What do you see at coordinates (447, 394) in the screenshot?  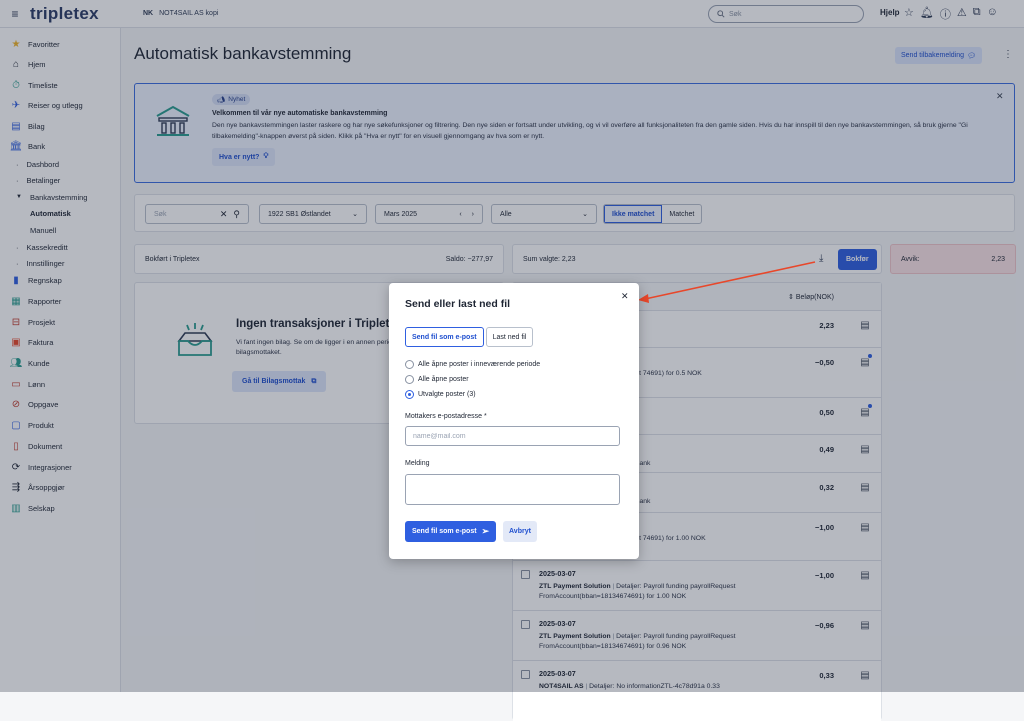 I see `radio-label: Utvalgte poster (3)` at bounding box center [447, 394].